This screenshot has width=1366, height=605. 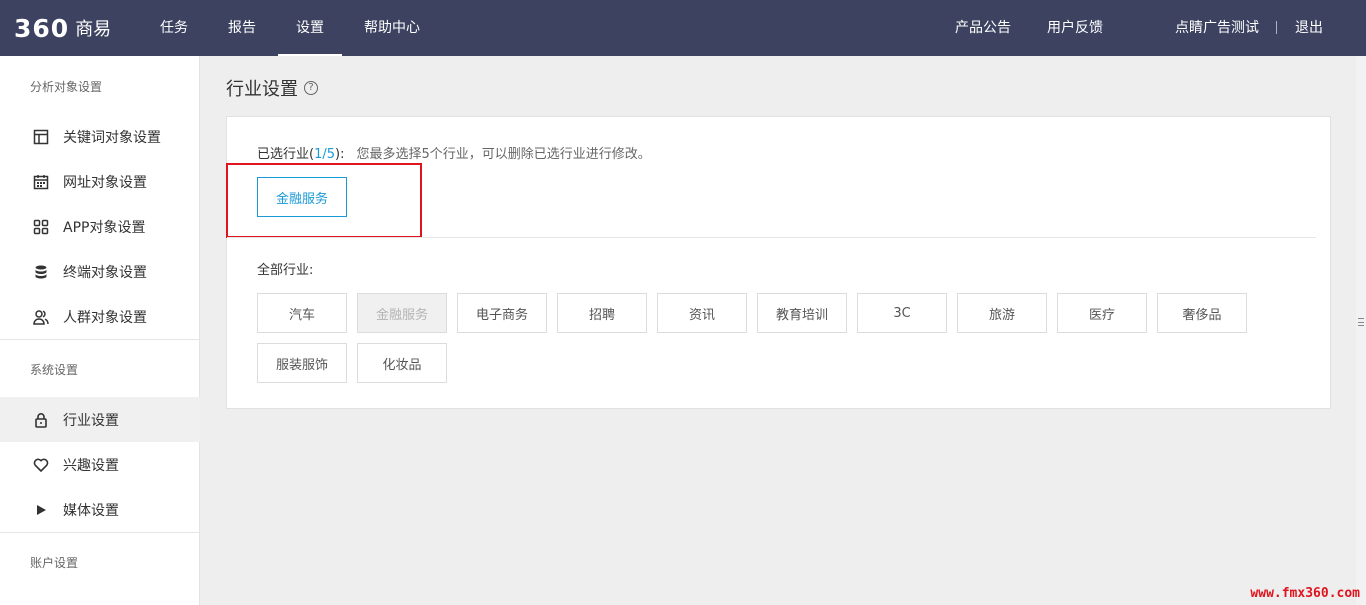 What do you see at coordinates (242, 28) in the screenshot?
I see `nav-reports: 报告` at bounding box center [242, 28].